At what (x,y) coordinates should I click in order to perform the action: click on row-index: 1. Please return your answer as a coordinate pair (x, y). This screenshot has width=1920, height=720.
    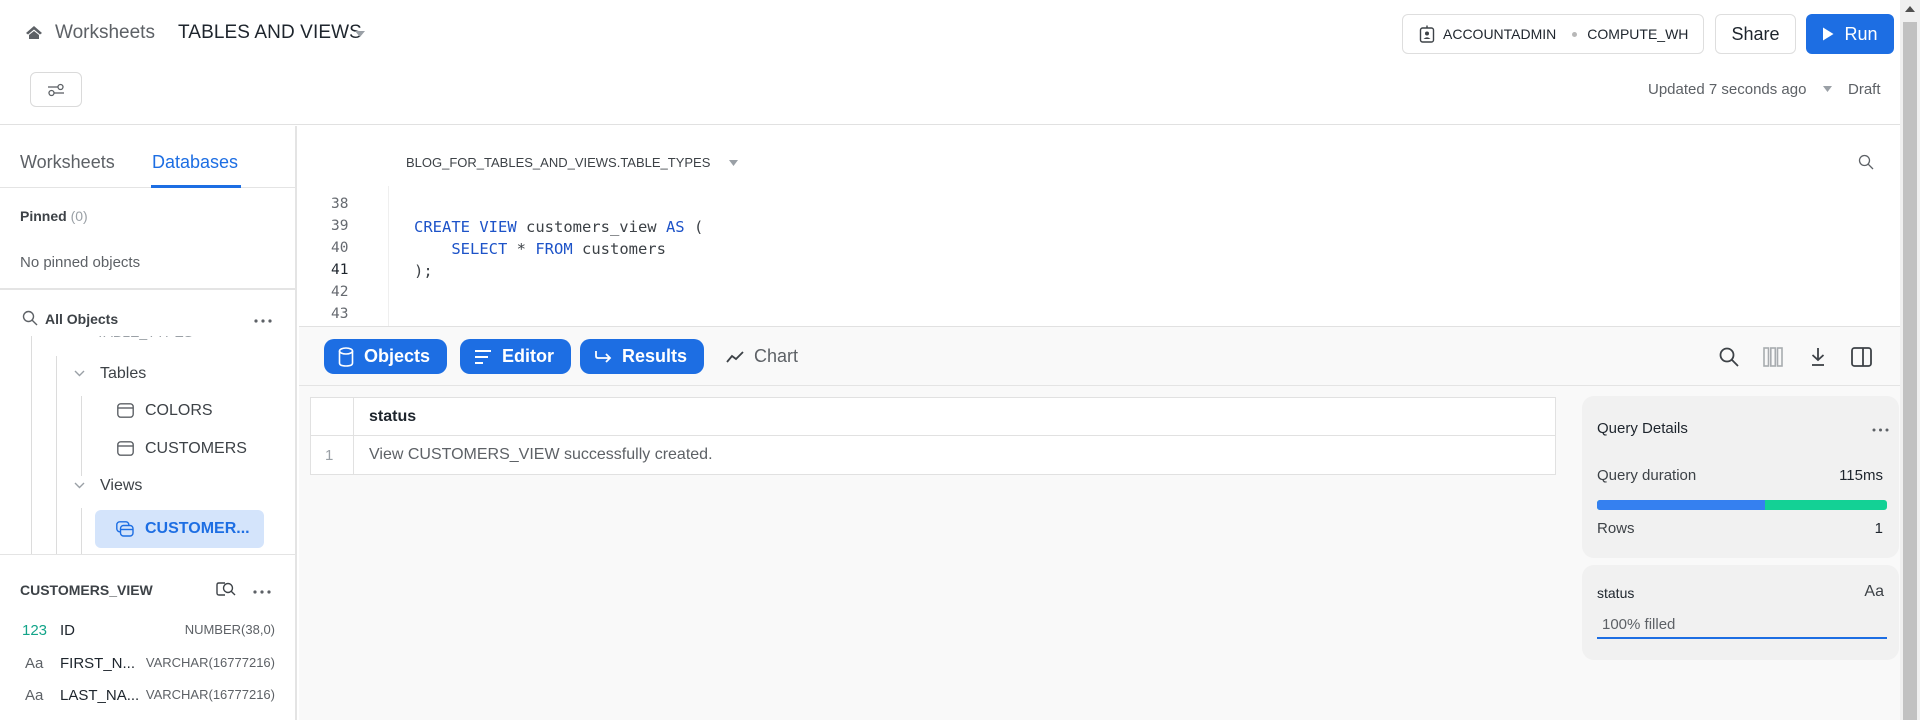
    Looking at the image, I should click on (332, 455).